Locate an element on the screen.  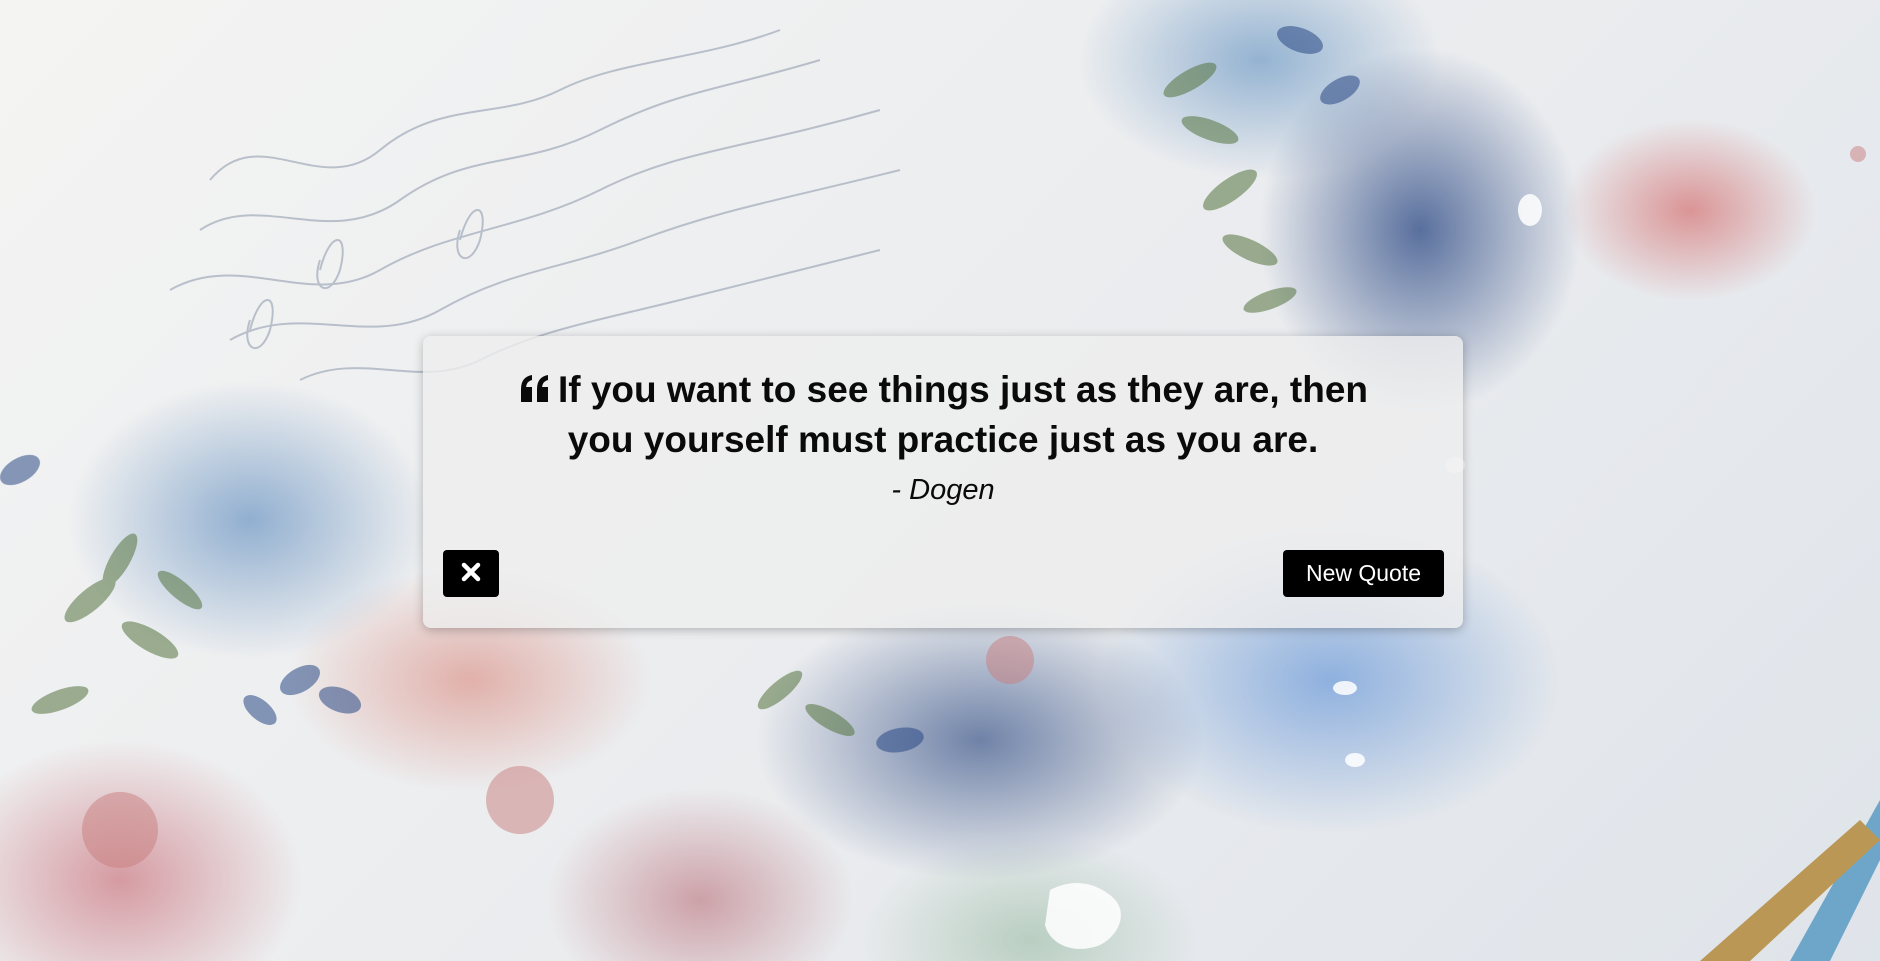
quote-left-icon is located at coordinates (535, 392).